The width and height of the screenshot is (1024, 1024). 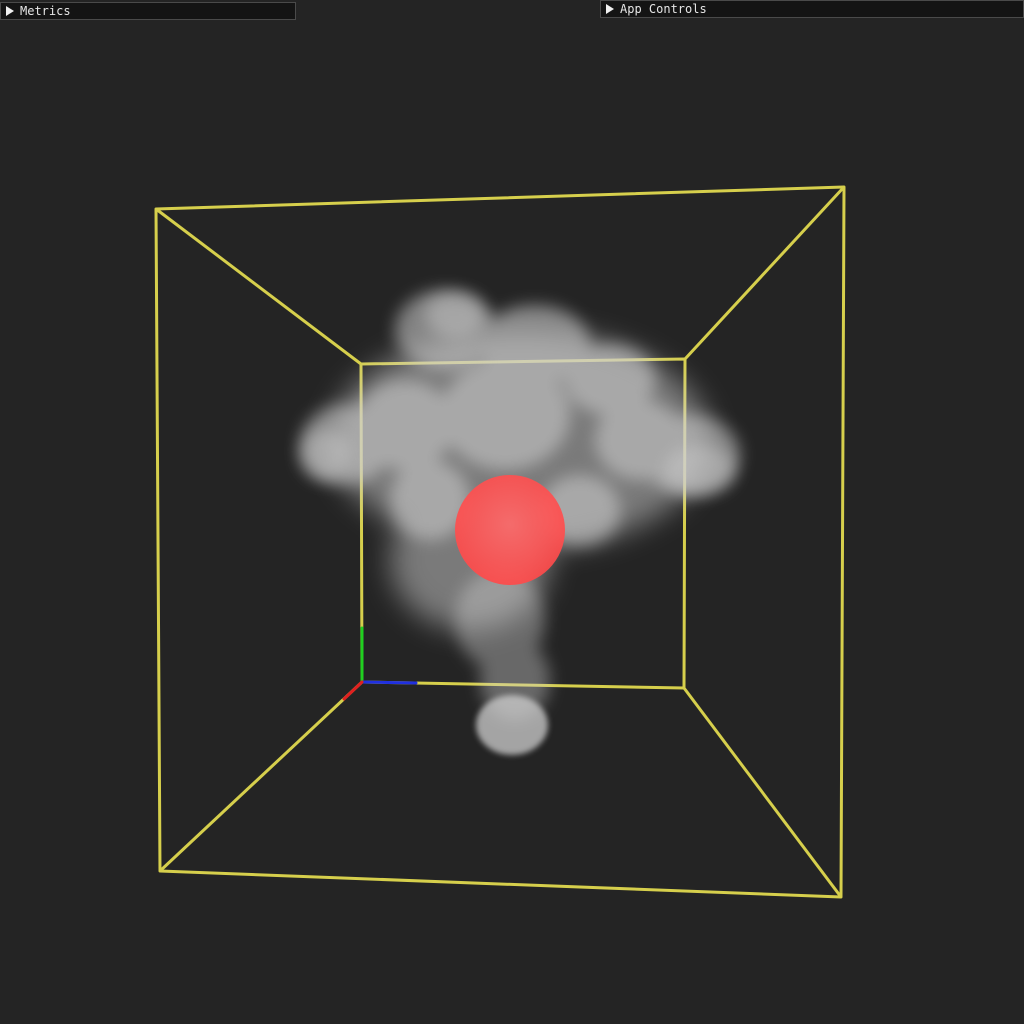 What do you see at coordinates (261, 776) in the screenshot?
I see `bounding-box-edge-bottom-left` at bounding box center [261, 776].